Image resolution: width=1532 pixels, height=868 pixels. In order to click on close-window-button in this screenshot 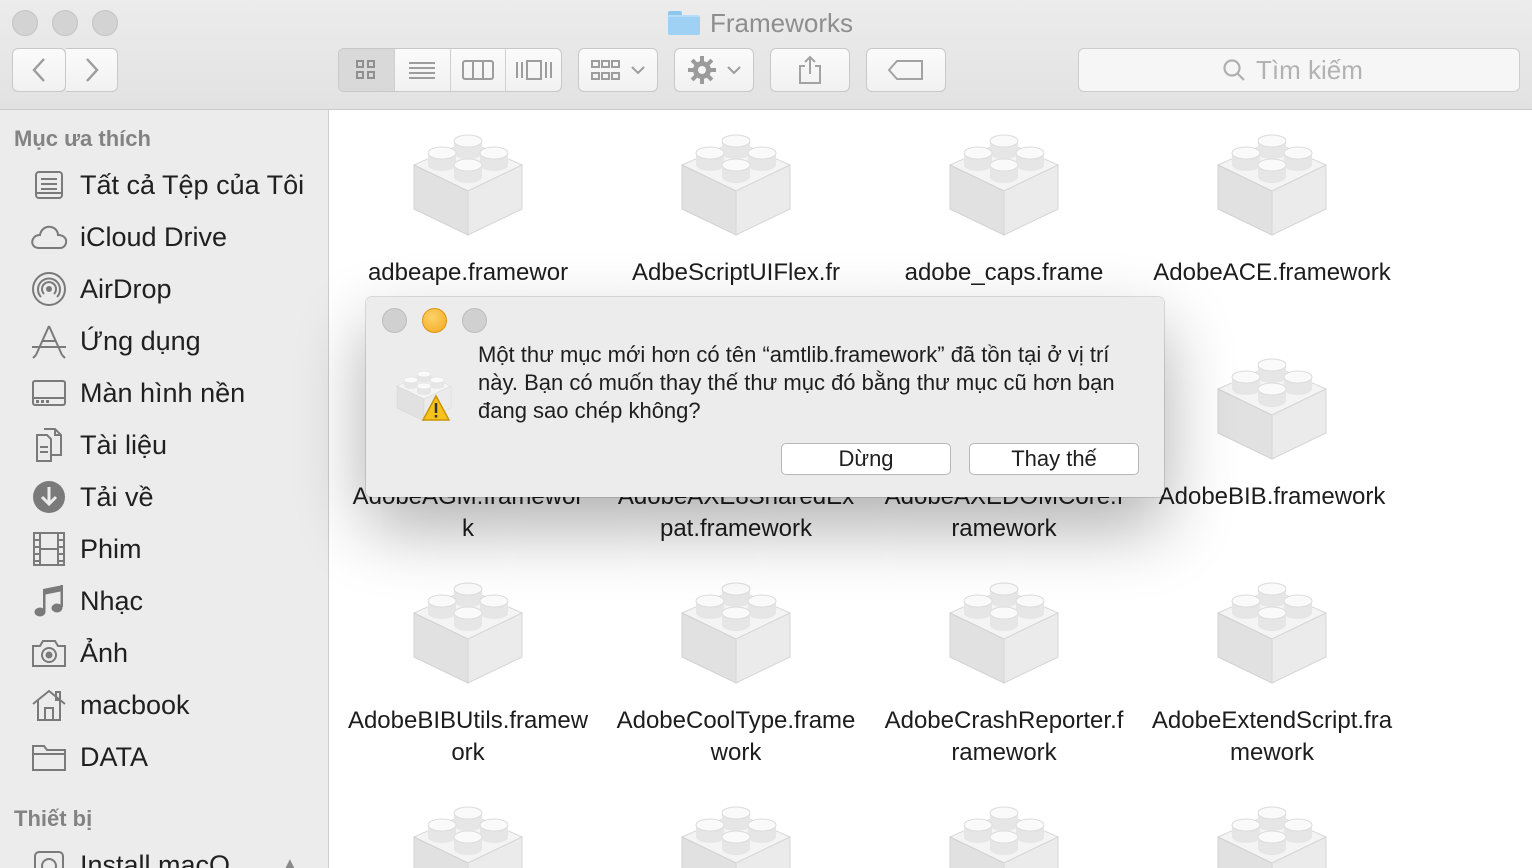, I will do `click(25, 23)`.